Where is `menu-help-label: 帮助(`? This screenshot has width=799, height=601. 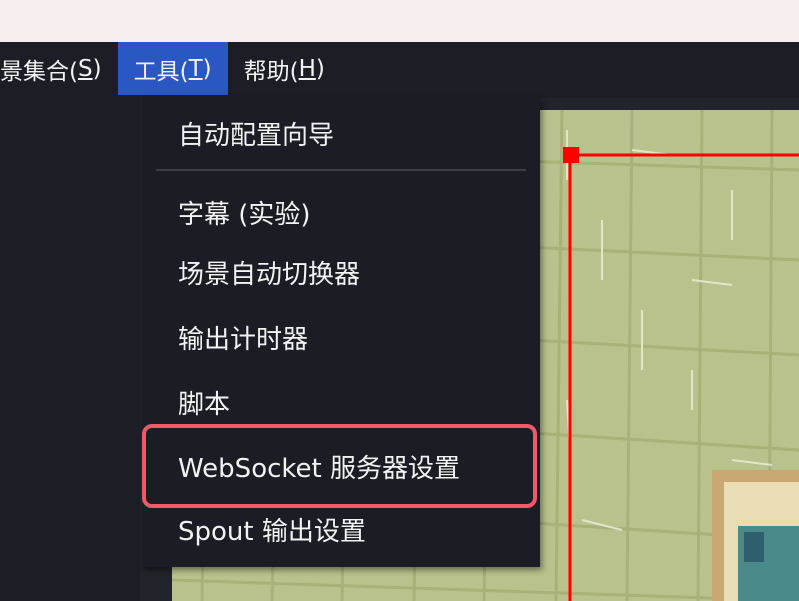
menu-help-label: 帮助( is located at coordinates (271, 71).